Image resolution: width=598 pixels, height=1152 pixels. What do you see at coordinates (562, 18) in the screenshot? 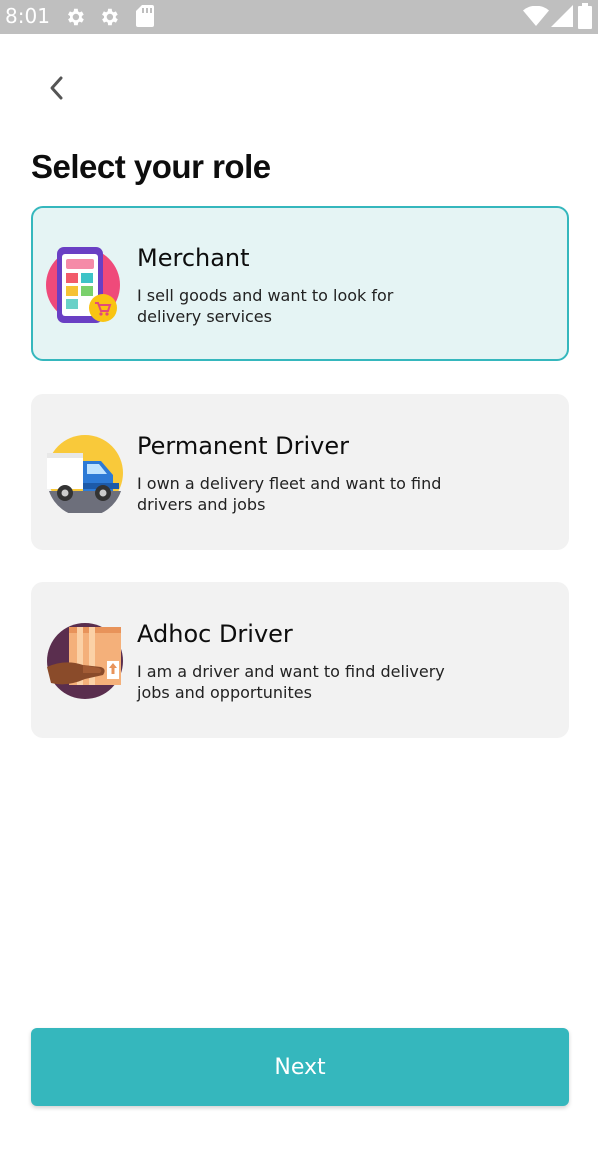
I see `signal-icon` at bounding box center [562, 18].